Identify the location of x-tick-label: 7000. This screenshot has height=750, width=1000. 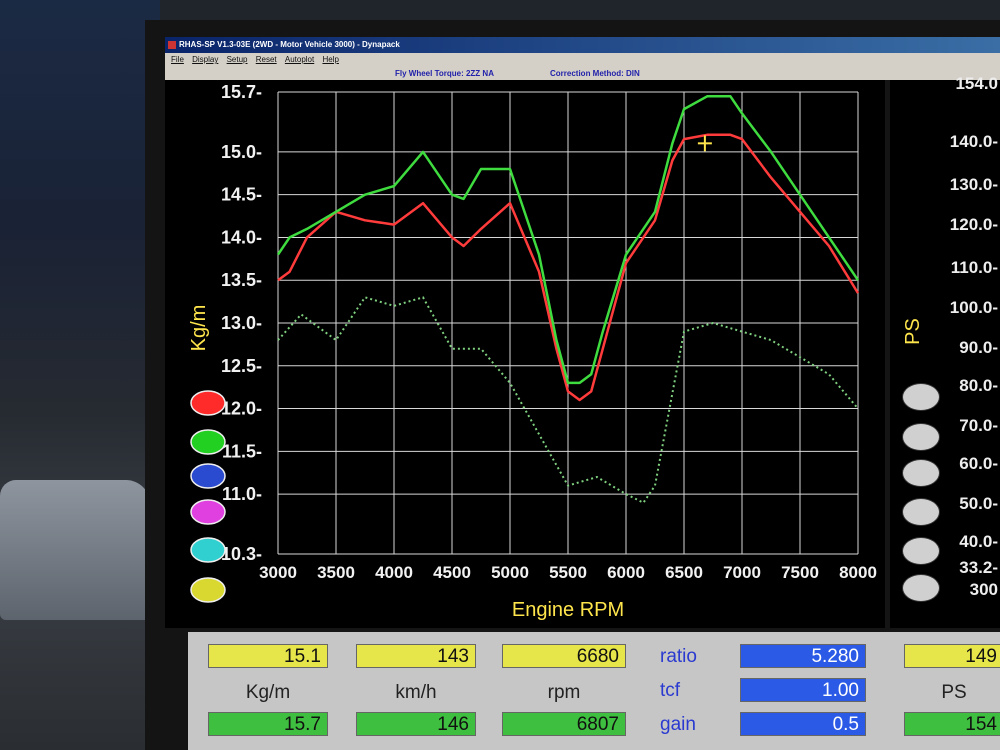
(742, 572).